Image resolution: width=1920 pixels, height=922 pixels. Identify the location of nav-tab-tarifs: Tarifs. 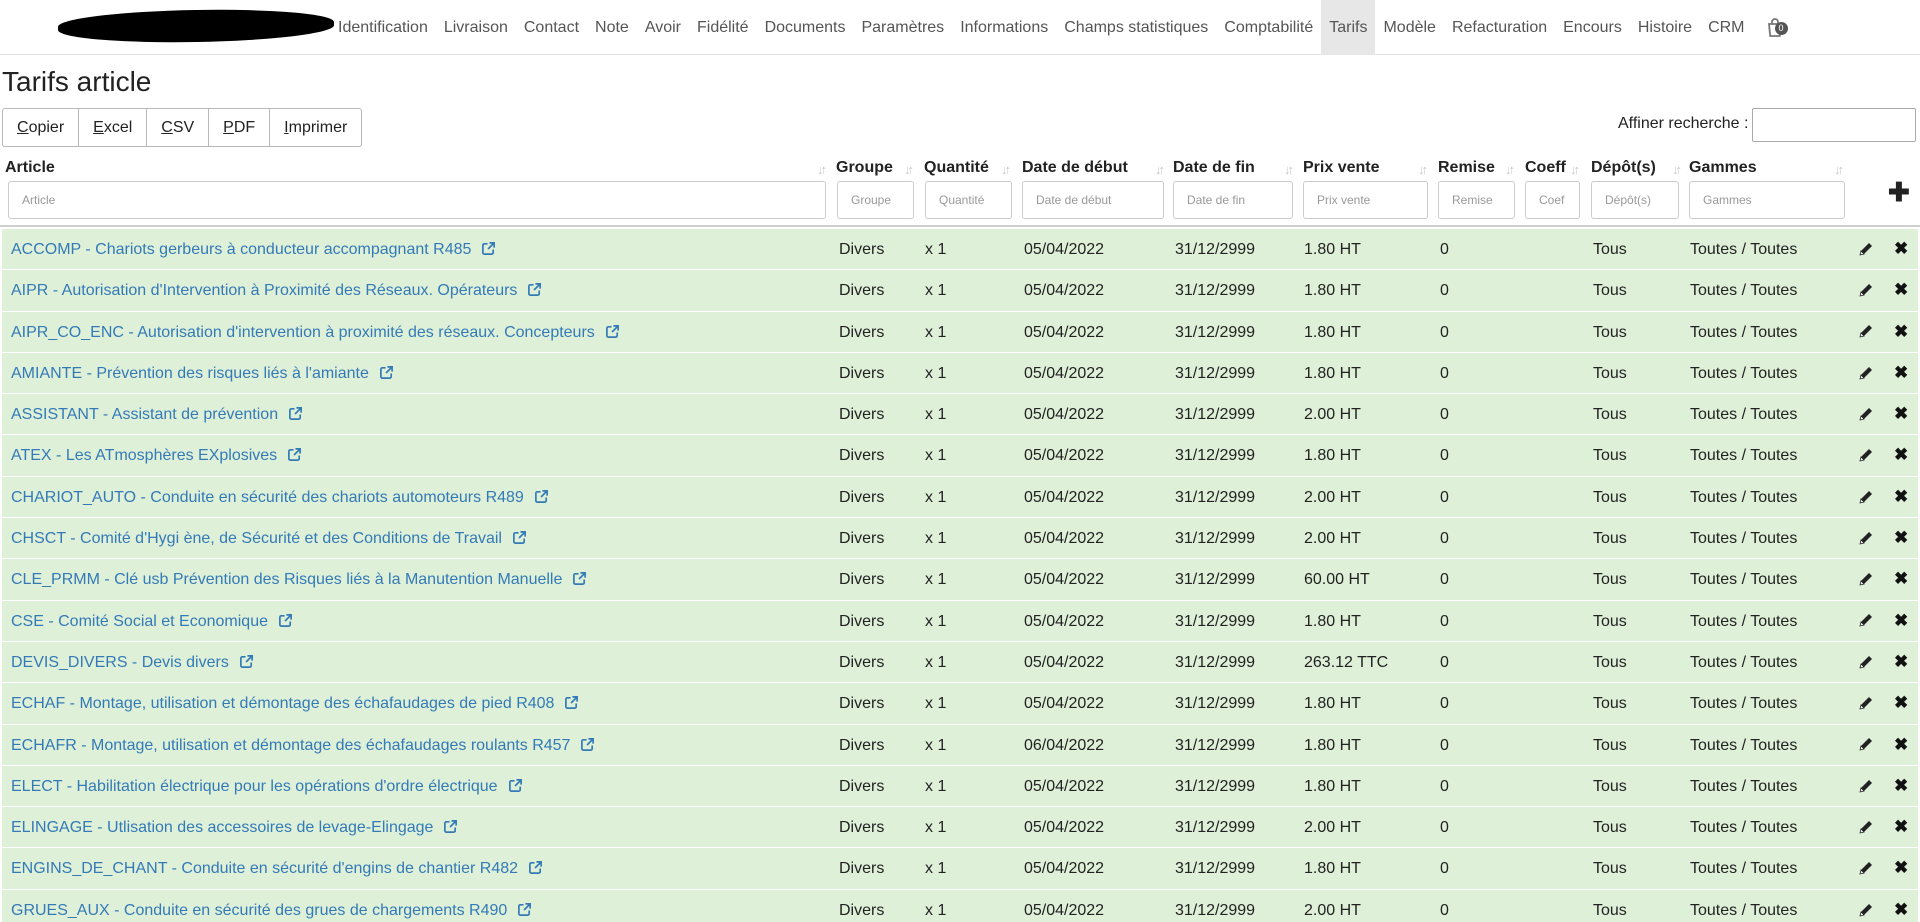
(1348, 27).